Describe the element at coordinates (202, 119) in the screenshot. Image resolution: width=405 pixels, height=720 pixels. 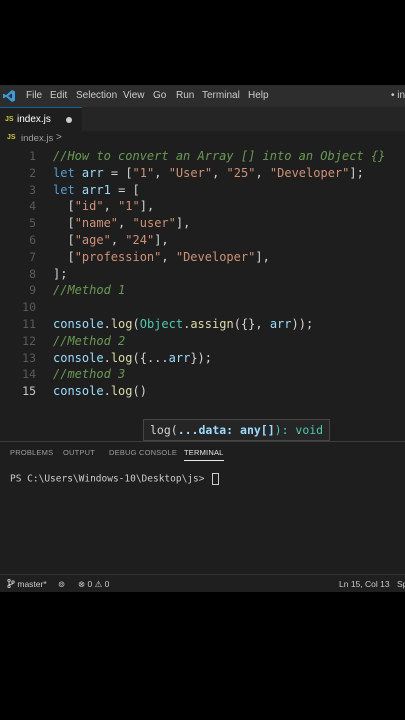
I see `editor-tab-bar: JS index.js` at that location.